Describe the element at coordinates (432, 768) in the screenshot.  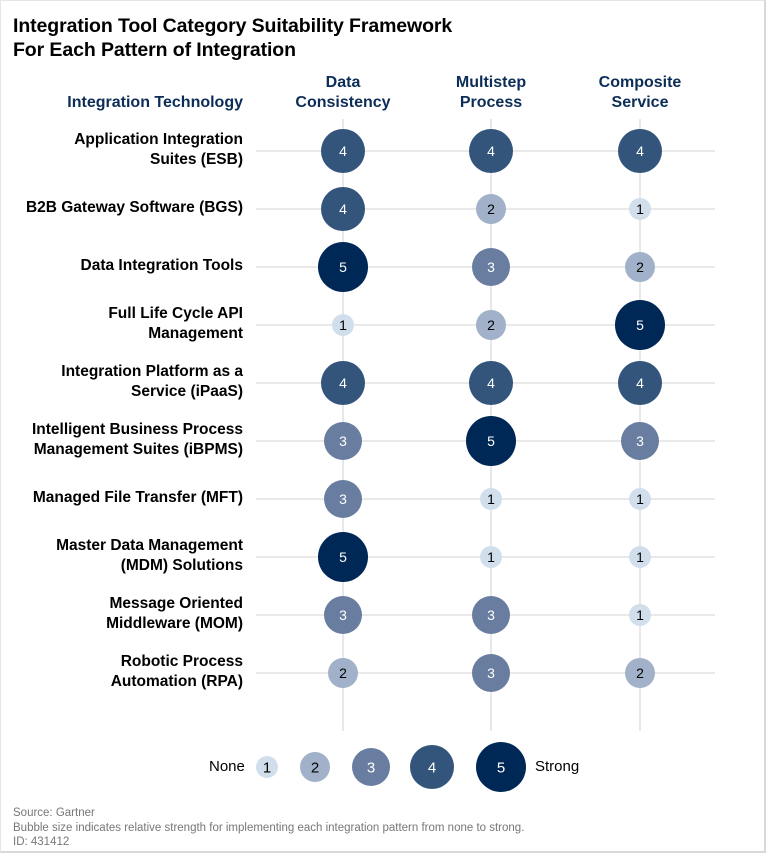
I see `legend-bubble-label: 4` at that location.